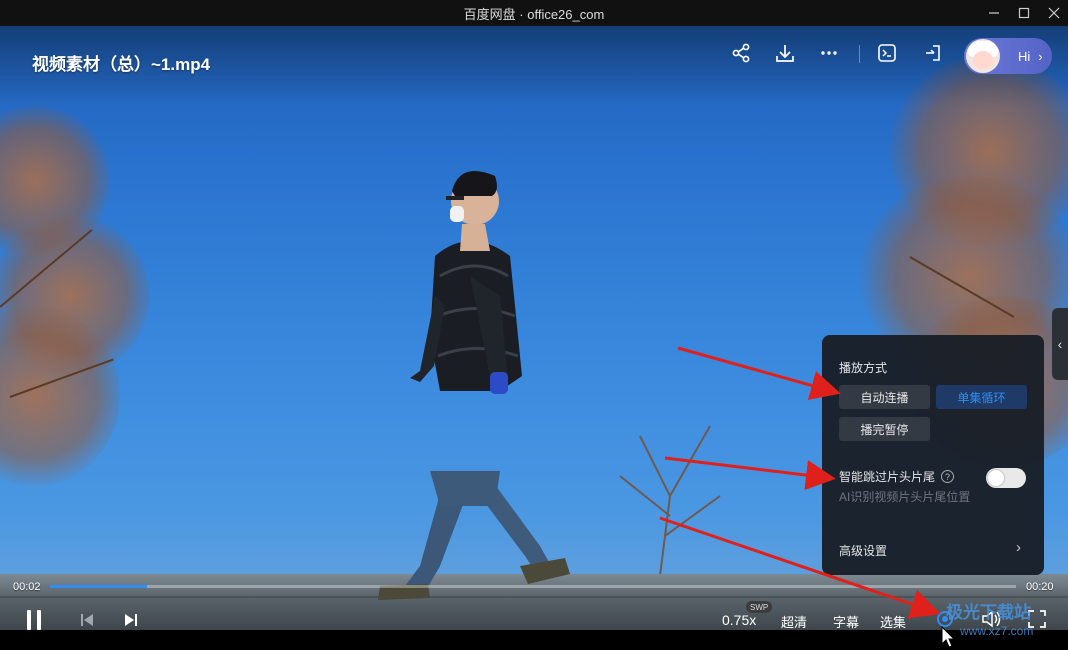 The width and height of the screenshot is (1068, 650). Describe the element at coordinates (981, 397) in the screenshot. I see `play-mode-single-loop: 单集循环` at that location.